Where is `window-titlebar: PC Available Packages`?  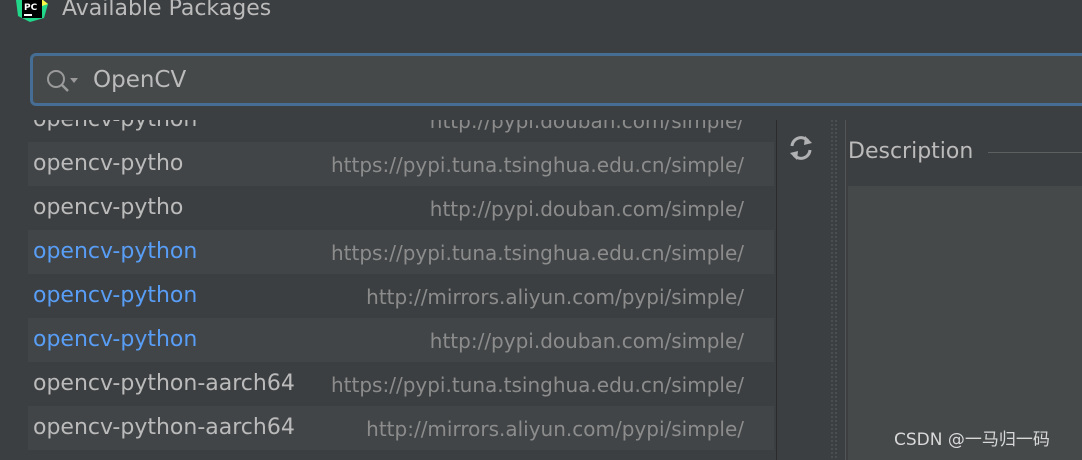 window-titlebar: PC Available Packages is located at coordinates (541, 20).